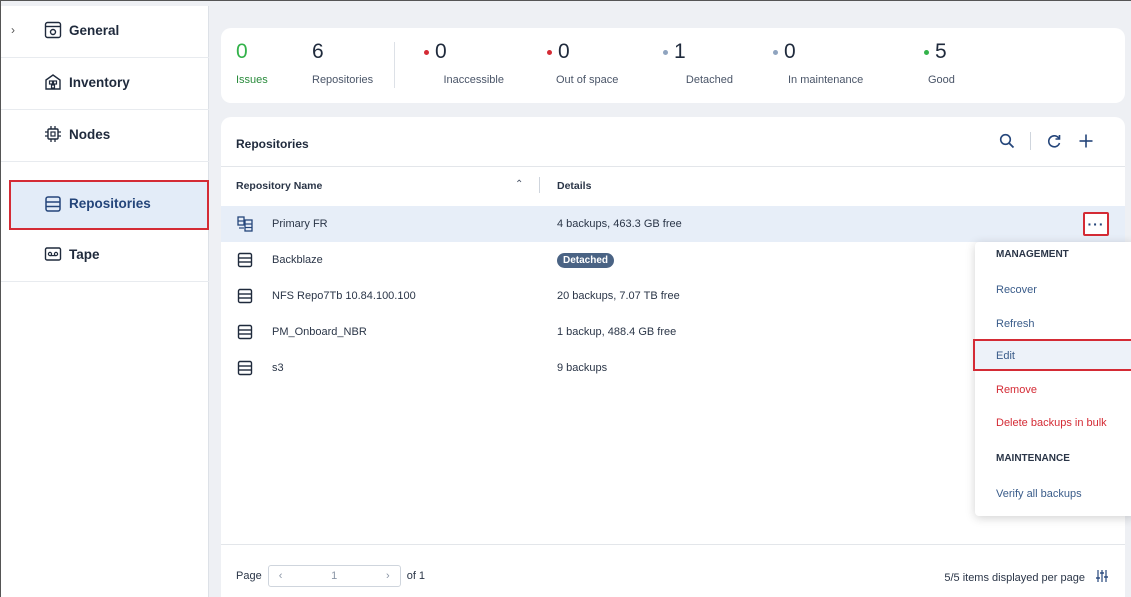  Describe the element at coordinates (1033, 458) in the screenshot. I see `menu-section-header: MAINTENANCE` at that location.